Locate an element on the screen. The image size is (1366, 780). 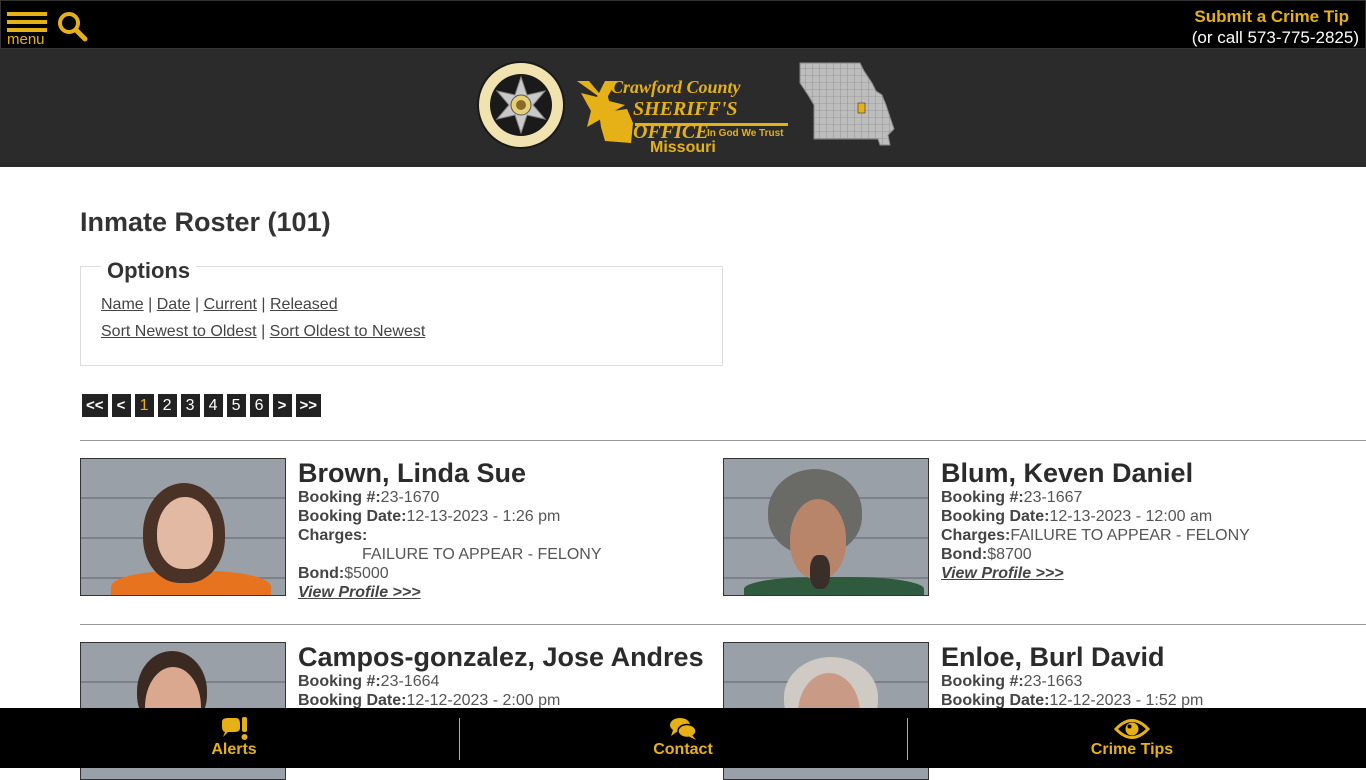
crime-tips-label: Crime Tips is located at coordinates (1132, 749).